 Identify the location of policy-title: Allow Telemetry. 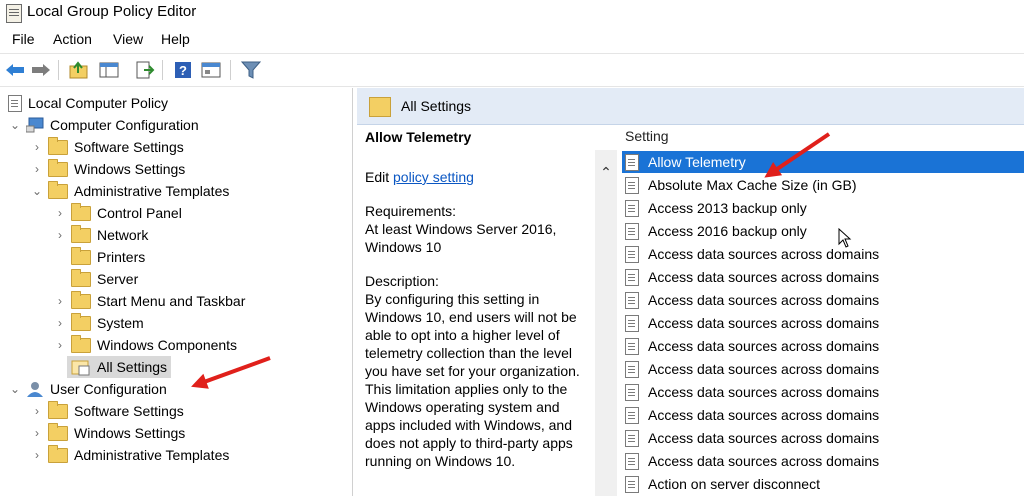
(418, 137).